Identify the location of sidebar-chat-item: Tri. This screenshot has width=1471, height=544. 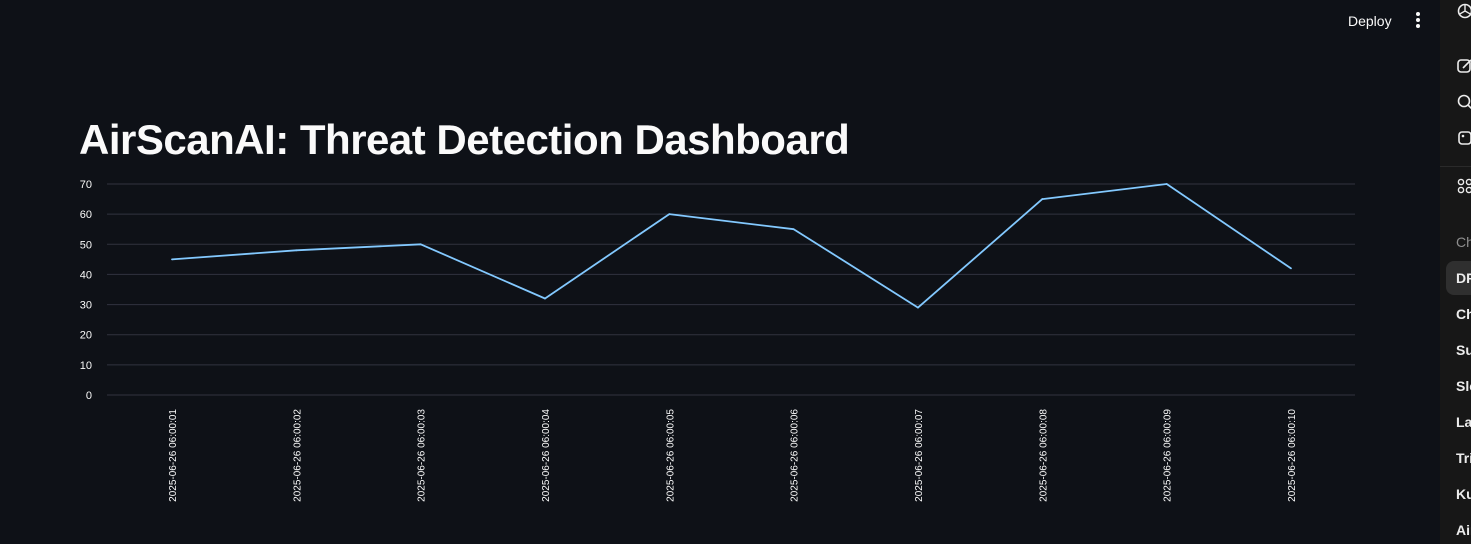
(1458, 458).